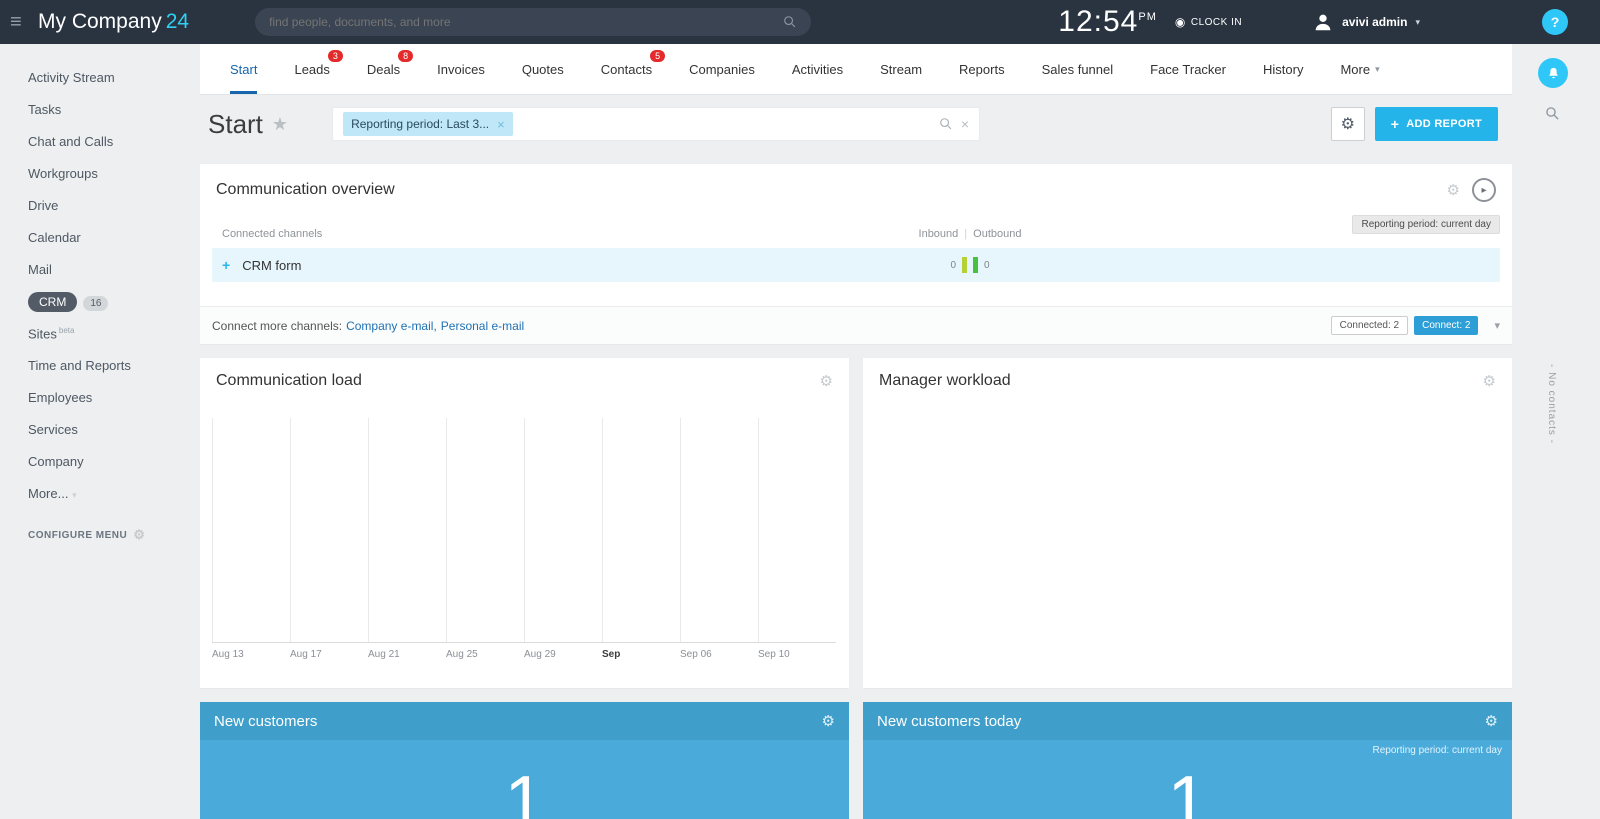  I want to click on sidebar-item-crm: CRM 16, so click(110, 302).